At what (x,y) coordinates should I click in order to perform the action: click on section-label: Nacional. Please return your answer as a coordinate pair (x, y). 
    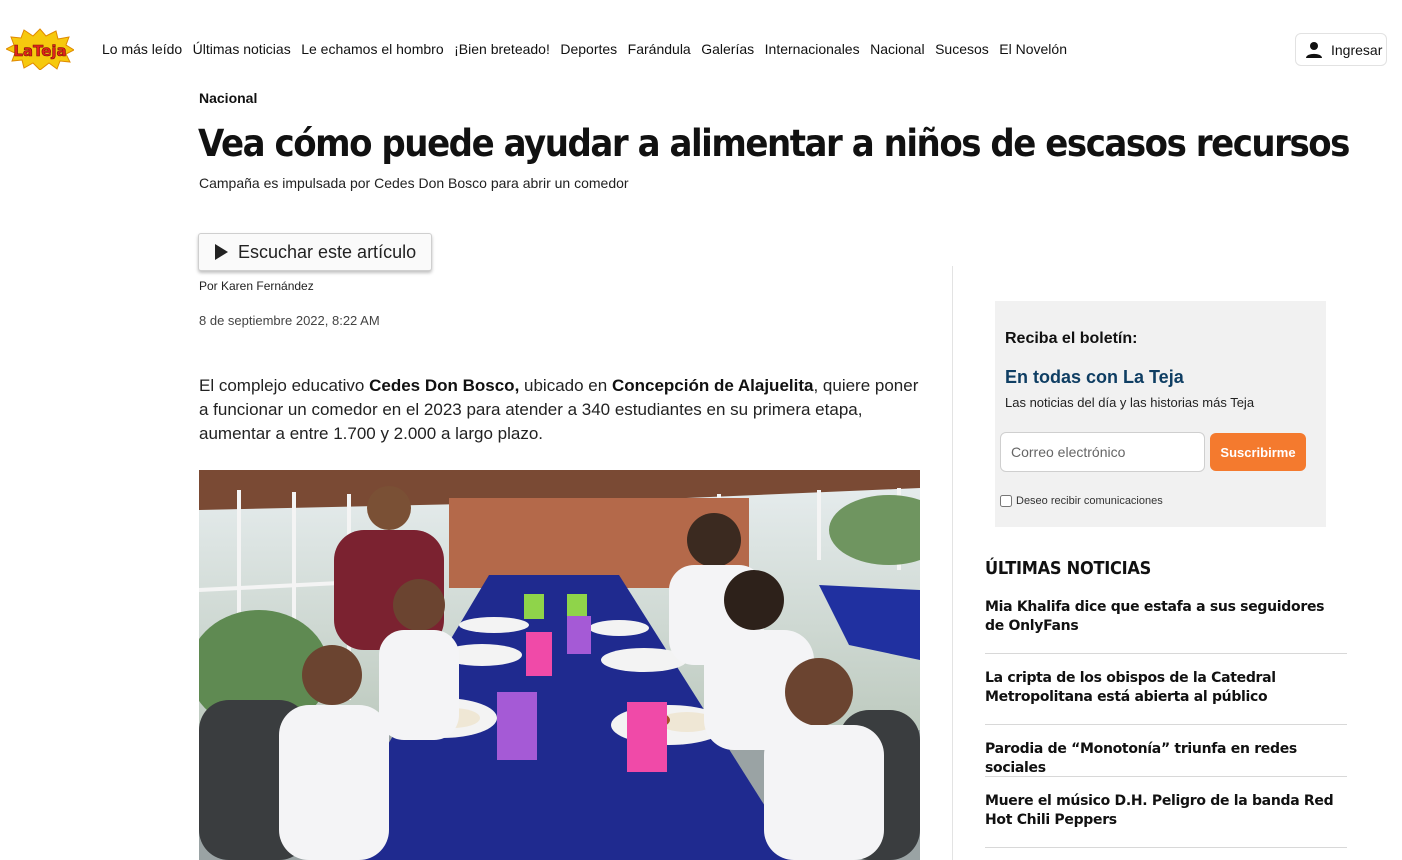
    Looking at the image, I should click on (228, 98).